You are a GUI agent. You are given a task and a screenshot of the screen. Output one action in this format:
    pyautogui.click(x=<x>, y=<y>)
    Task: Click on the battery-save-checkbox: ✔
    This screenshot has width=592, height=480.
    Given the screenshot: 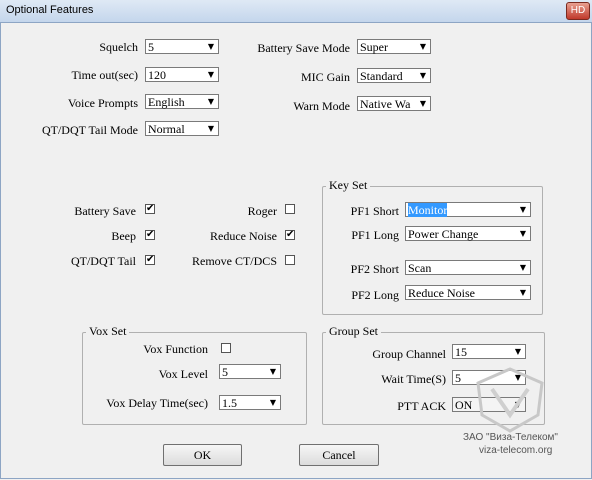 What is the action you would take?
    pyautogui.click(x=150, y=209)
    